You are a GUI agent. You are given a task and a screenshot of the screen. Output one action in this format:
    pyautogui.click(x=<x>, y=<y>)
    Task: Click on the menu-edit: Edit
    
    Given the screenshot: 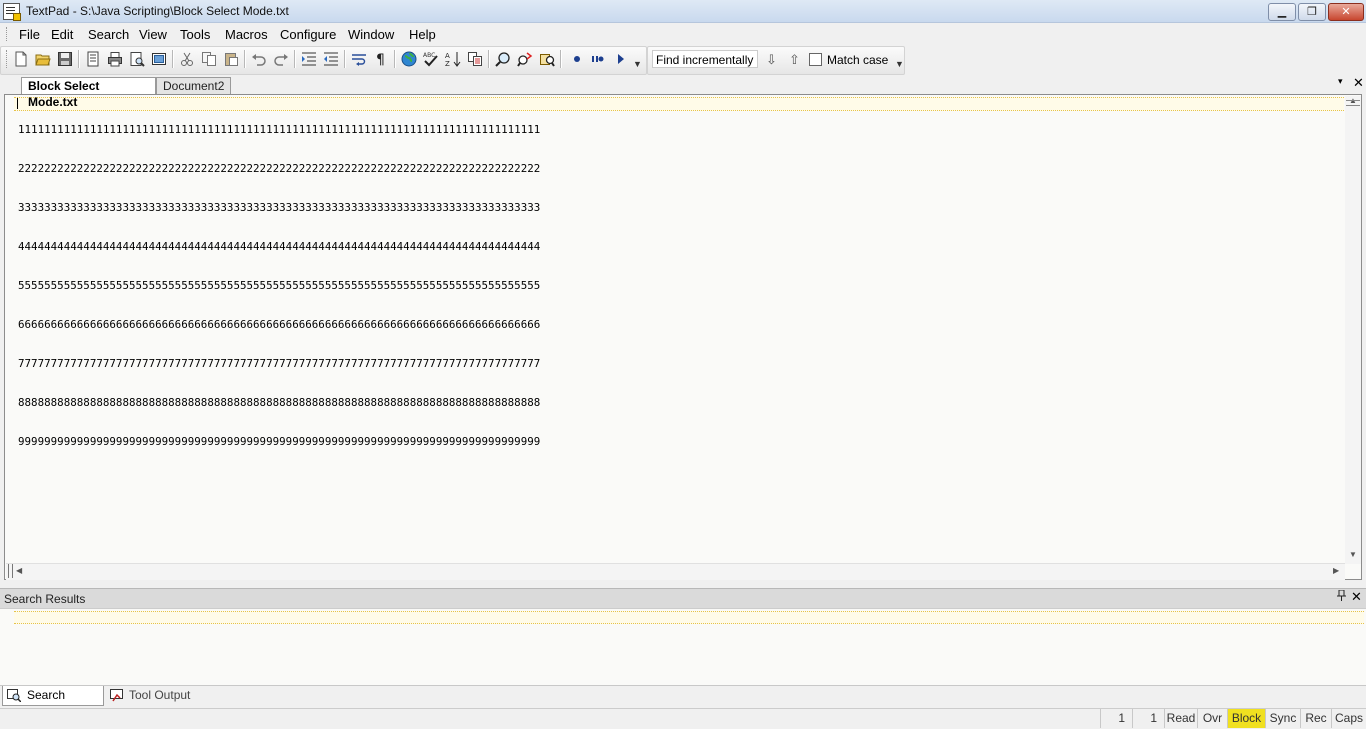 What is the action you would take?
    pyautogui.click(x=62, y=34)
    